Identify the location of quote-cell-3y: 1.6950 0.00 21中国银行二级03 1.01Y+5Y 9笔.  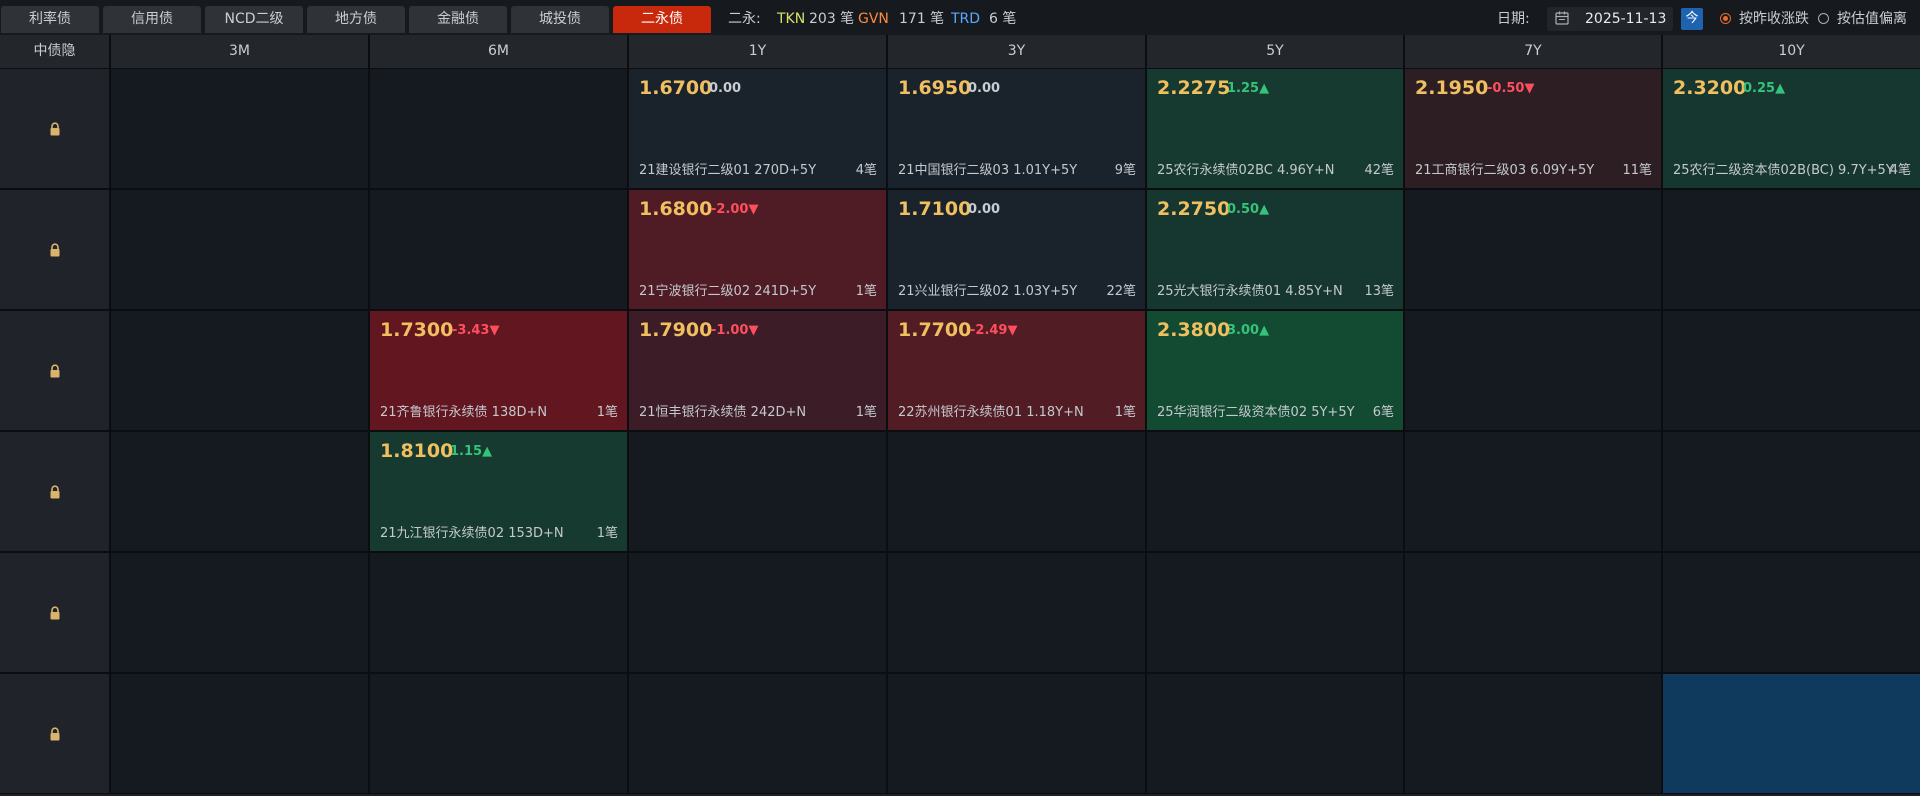
(1016, 128).